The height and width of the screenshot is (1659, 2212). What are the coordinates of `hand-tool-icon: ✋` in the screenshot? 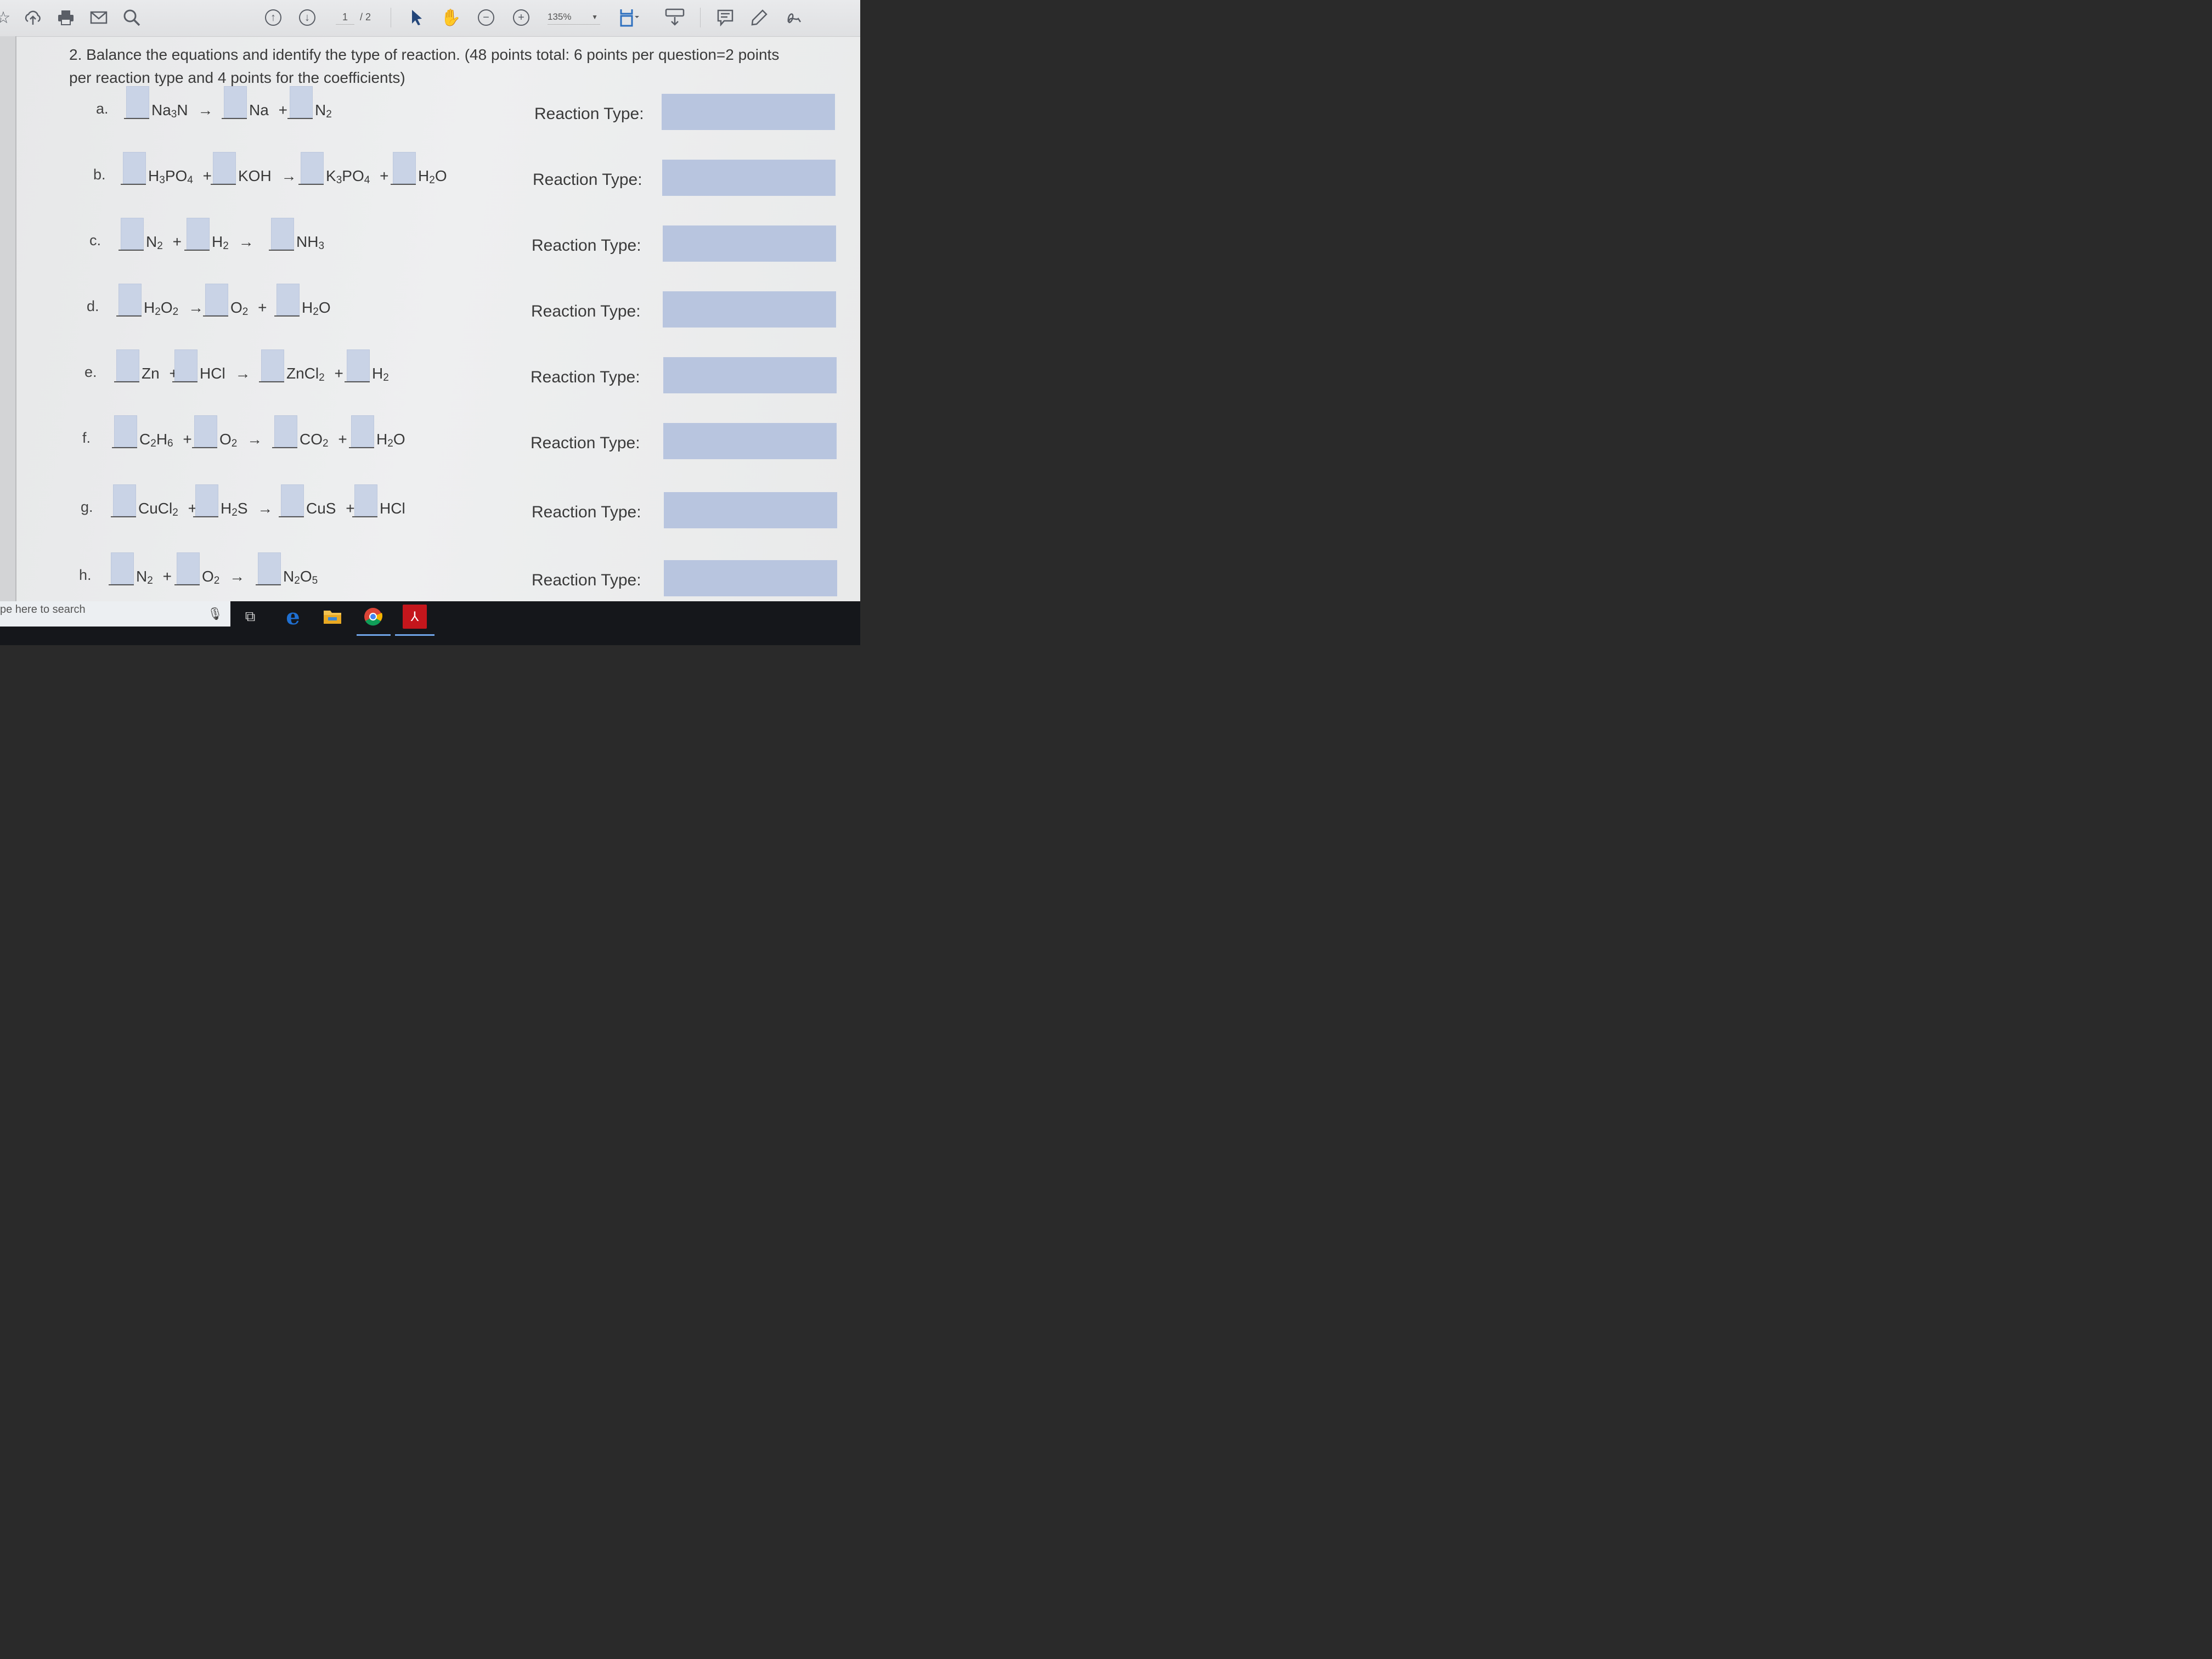 It's located at (451, 18).